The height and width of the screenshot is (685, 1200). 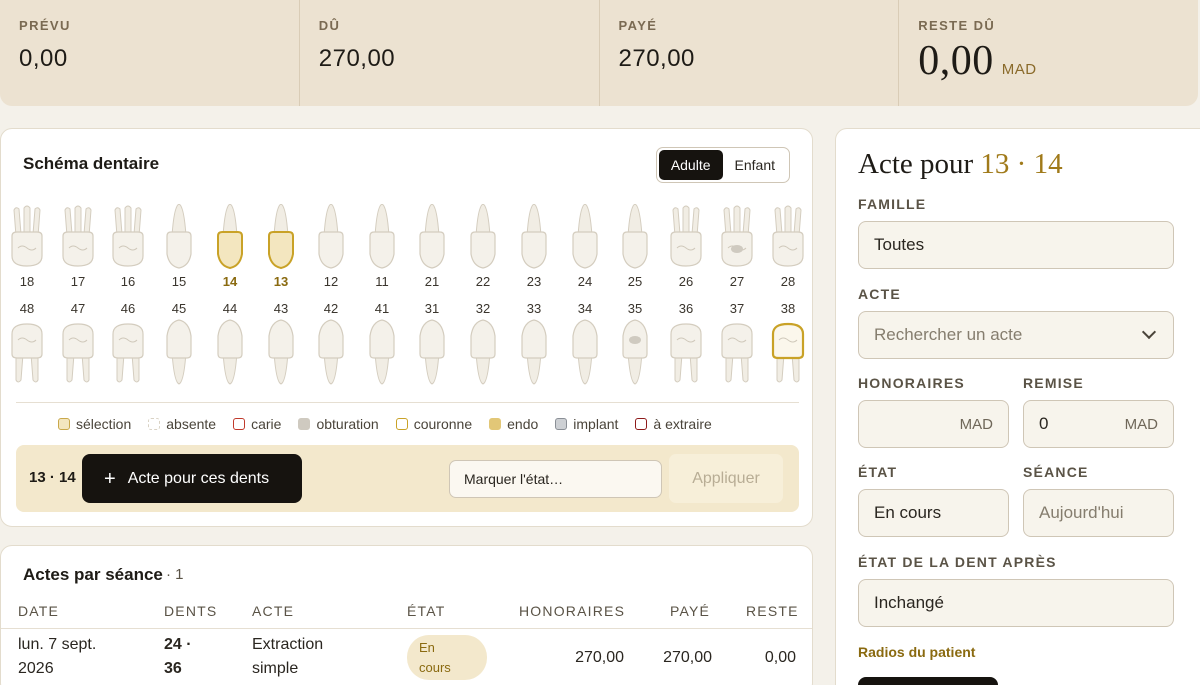 I want to click on tooth-number: 11, so click(x=382, y=281).